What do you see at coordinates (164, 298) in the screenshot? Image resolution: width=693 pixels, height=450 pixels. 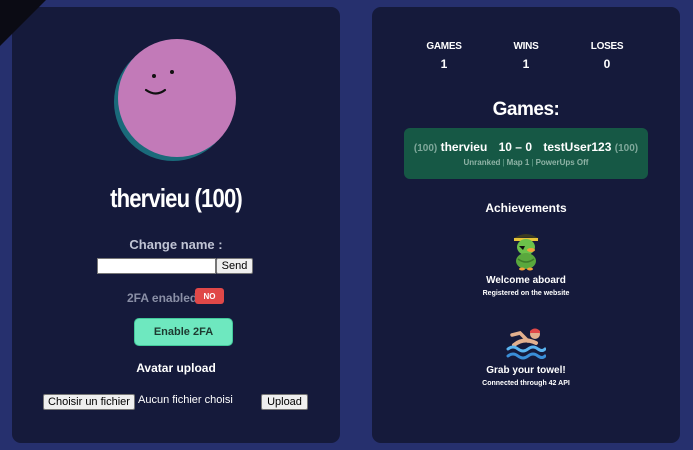 I see `twofa-label: 2FA enabled:` at bounding box center [164, 298].